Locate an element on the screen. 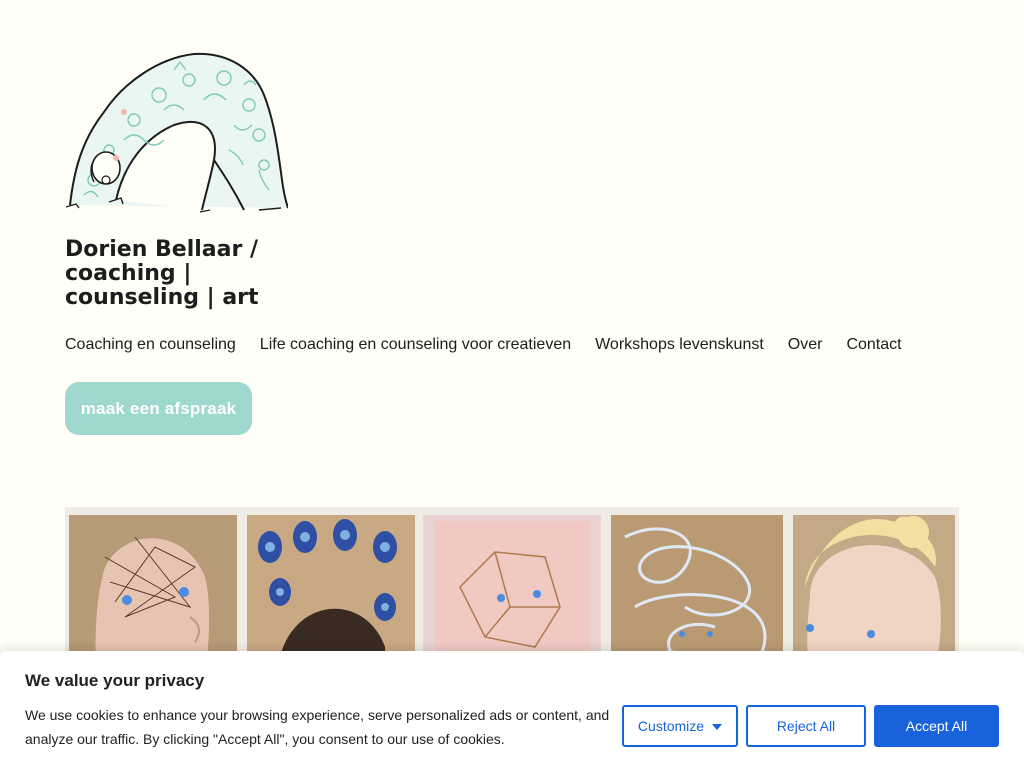  customize-button-label: Customize is located at coordinates (671, 726).